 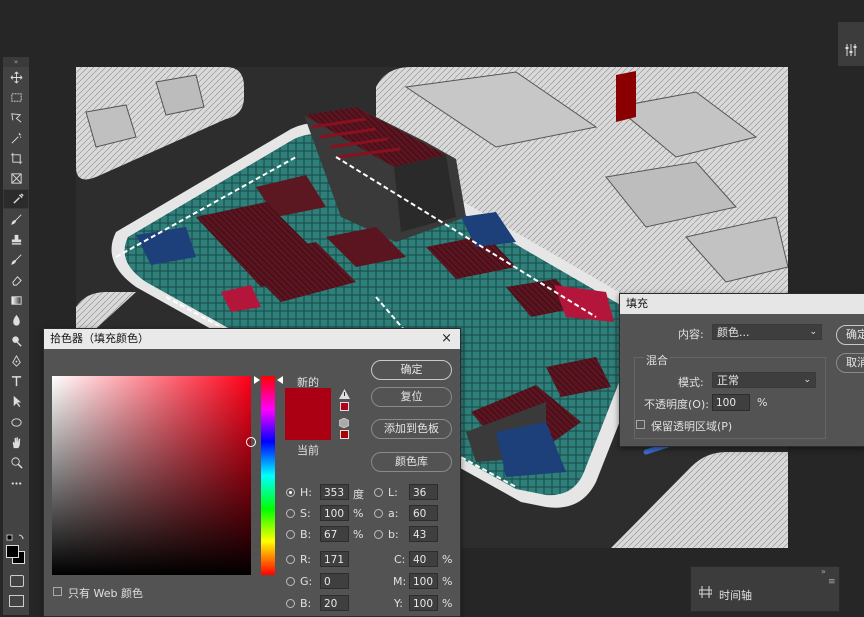 What do you see at coordinates (850, 363) in the screenshot?
I see `fill-cancel-button: 取消` at bounding box center [850, 363].